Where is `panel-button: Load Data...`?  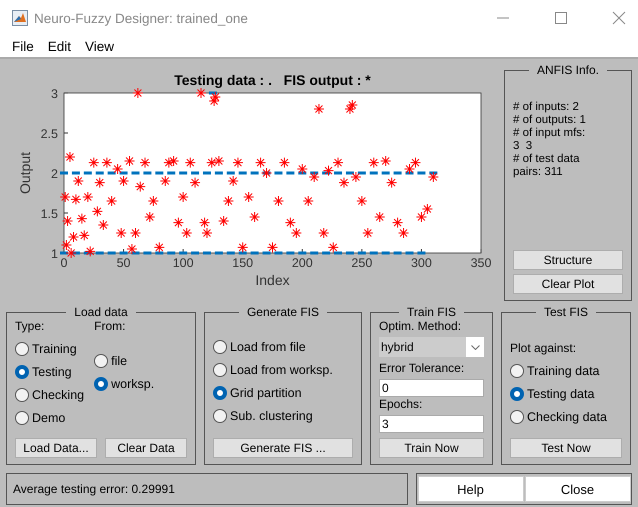 panel-button: Load Data... is located at coordinates (56, 448).